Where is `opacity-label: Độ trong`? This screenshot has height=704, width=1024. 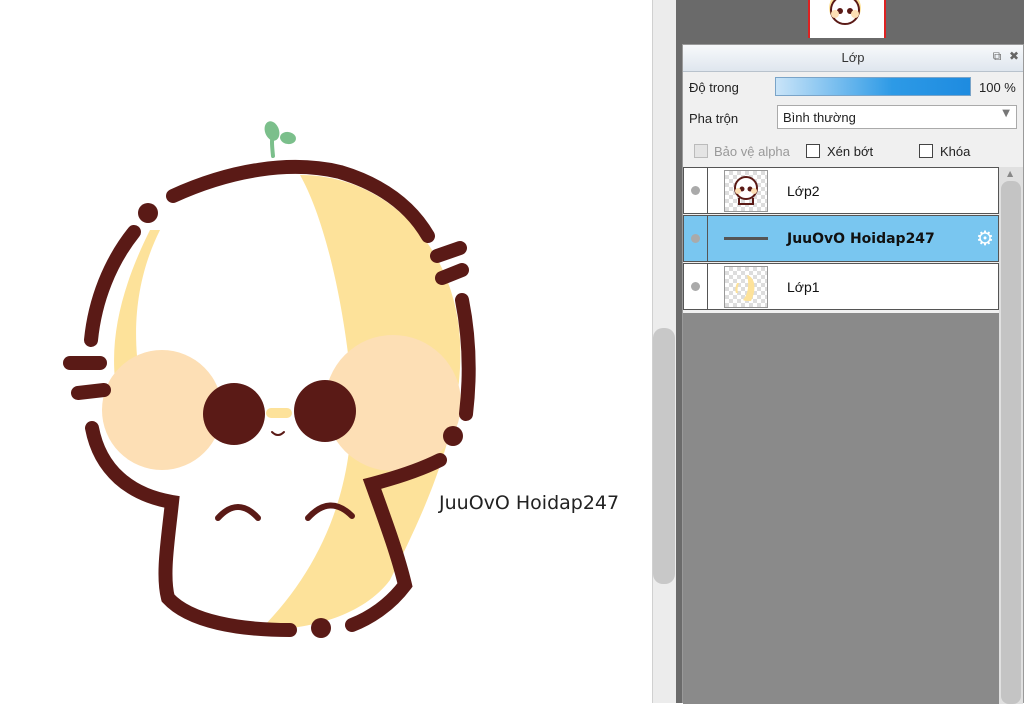
opacity-label: Độ trong is located at coordinates (714, 87).